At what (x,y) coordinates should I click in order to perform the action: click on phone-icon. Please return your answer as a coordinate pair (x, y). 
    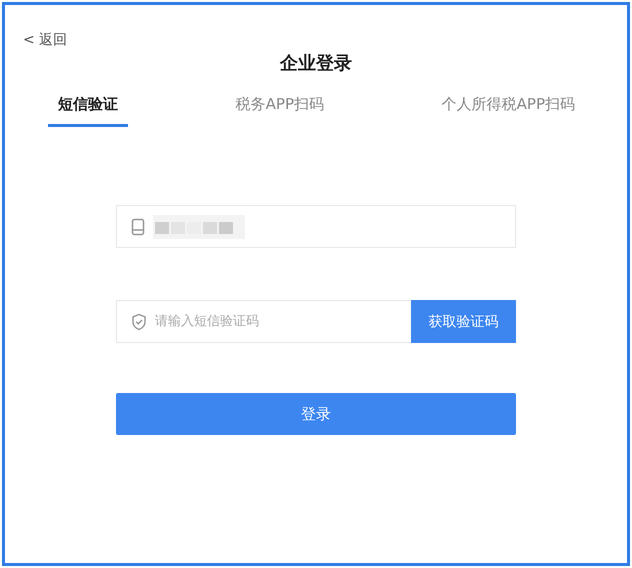
    Looking at the image, I should click on (138, 227).